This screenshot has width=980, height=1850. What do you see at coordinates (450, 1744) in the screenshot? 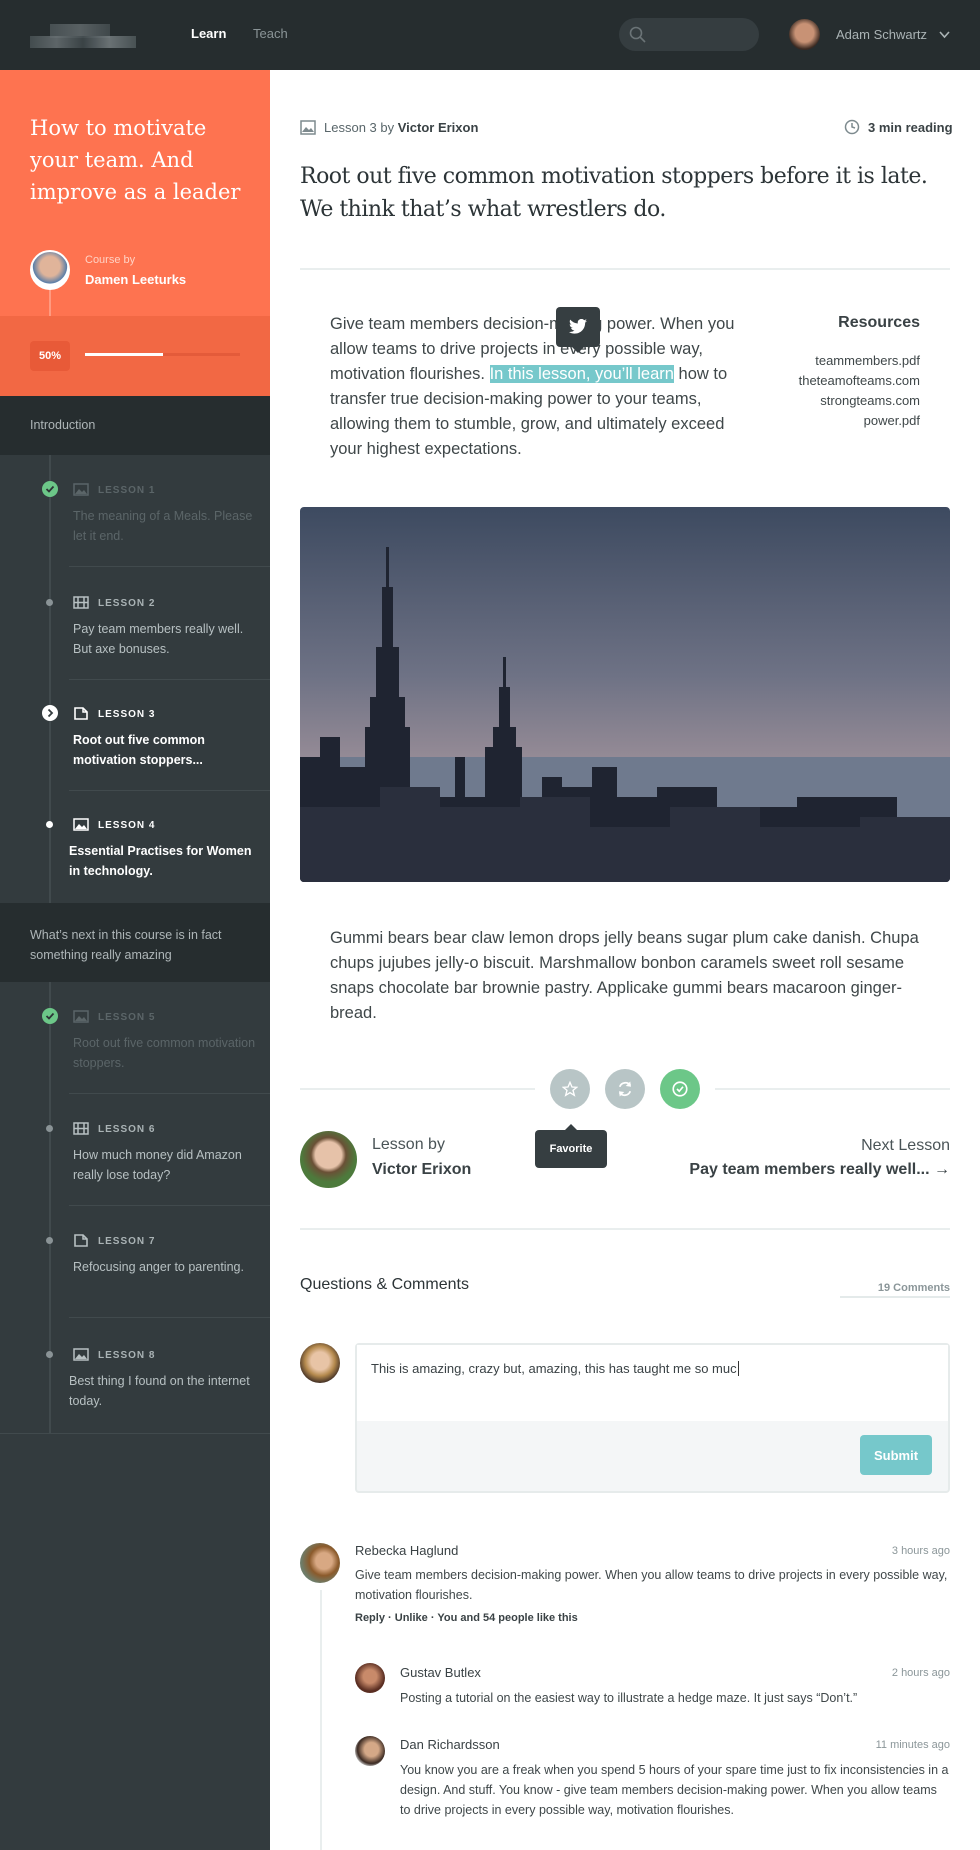
I see `commenter-name: Dan Richardsson` at bounding box center [450, 1744].